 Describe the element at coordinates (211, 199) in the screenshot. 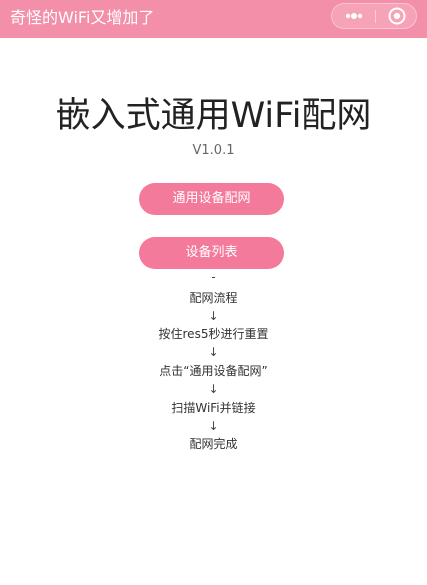

I see `generic-device-config-button: 通用设备配网` at that location.